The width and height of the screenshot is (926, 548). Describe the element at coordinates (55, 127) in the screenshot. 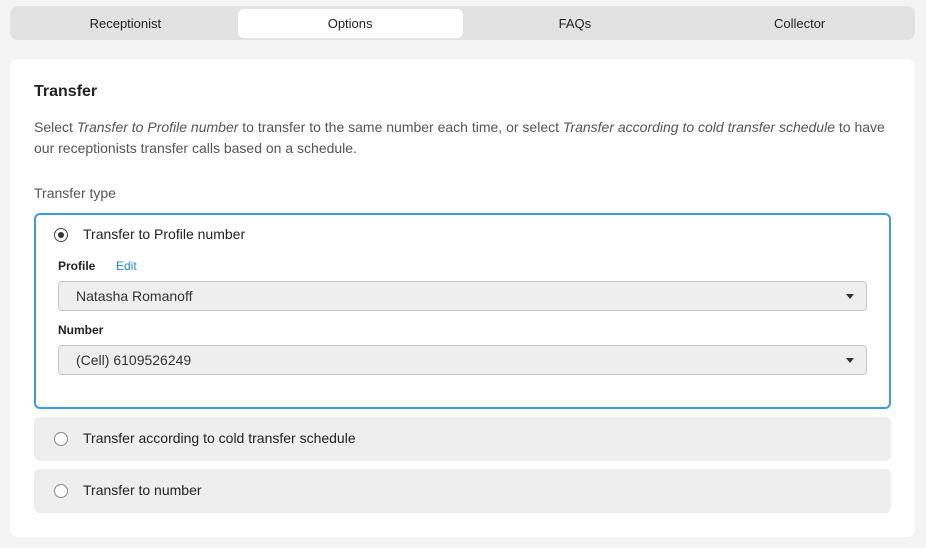

I see `description-text: Select` at that location.